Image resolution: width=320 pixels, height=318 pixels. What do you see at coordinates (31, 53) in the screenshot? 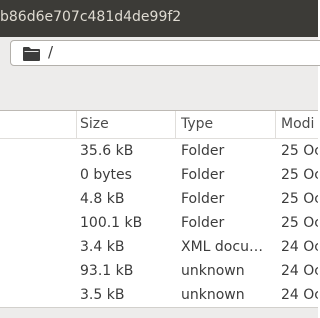
I see `folder-icon` at bounding box center [31, 53].